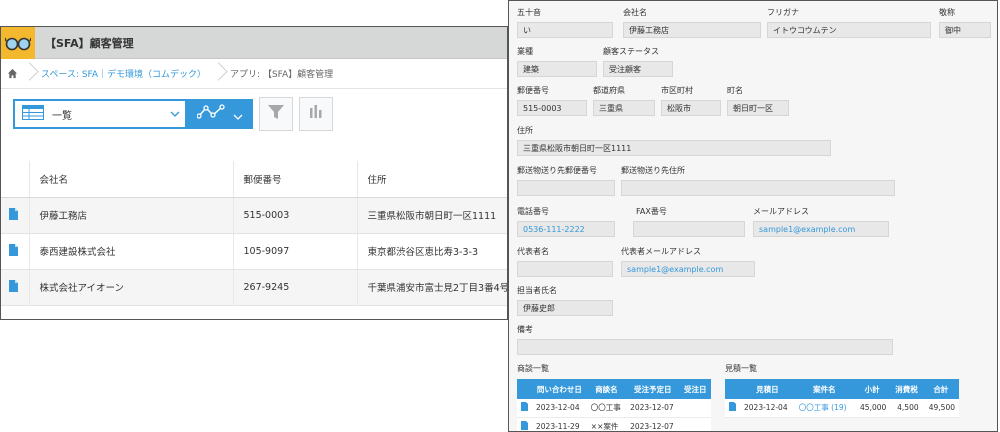  I want to click on table-row: 株式会社アイオーン 267-9245 千葉県浦安市富士見2丁目3番4号, so click(254, 287).